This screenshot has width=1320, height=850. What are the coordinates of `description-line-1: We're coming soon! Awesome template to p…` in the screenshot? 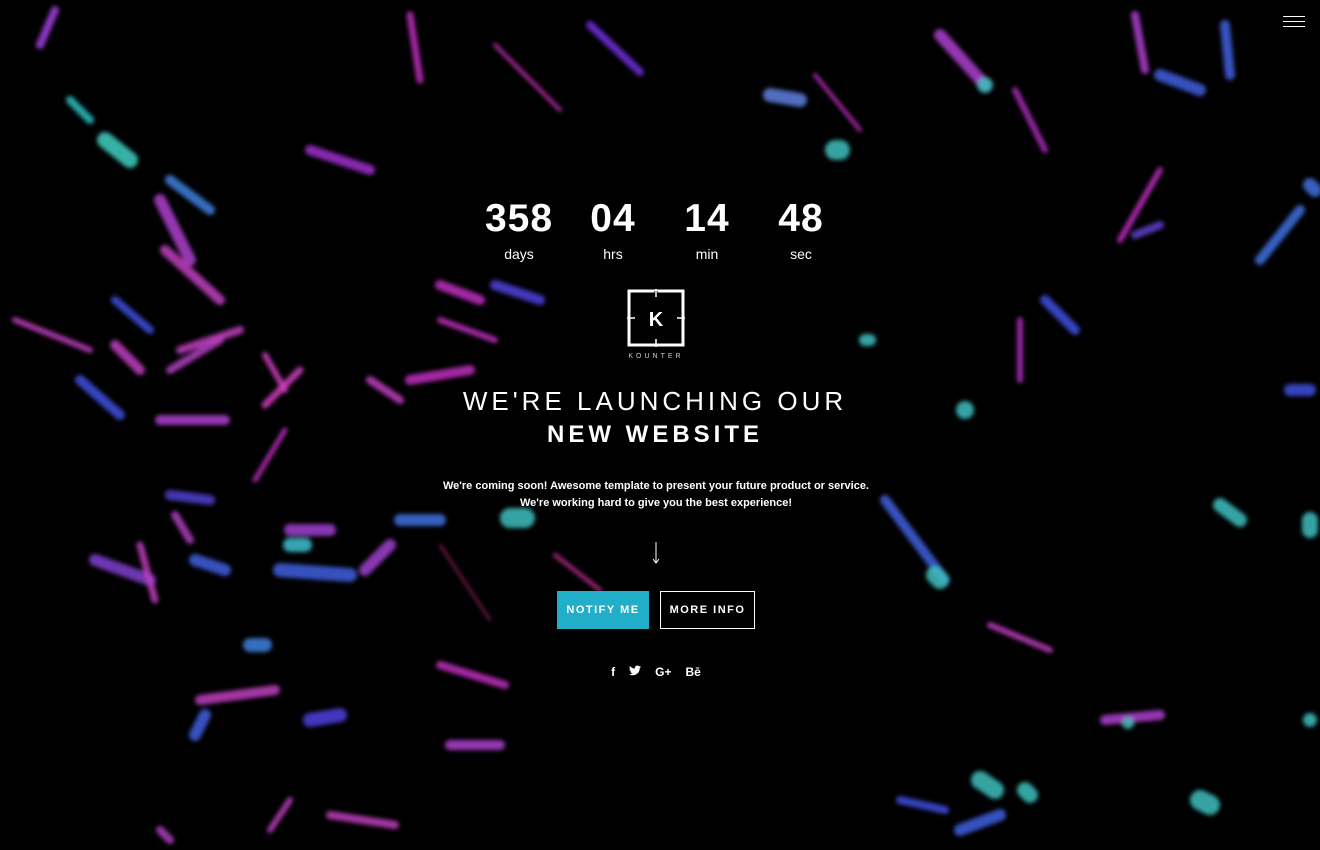 It's located at (655, 486).